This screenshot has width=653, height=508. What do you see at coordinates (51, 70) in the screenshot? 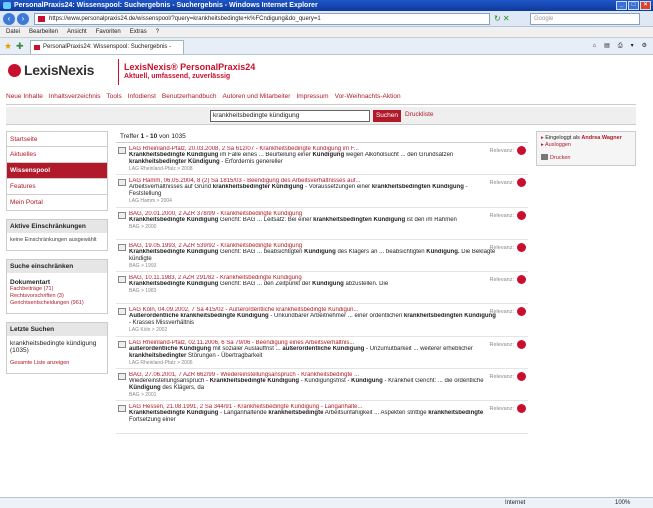
I see `lexisnexis-logo: LexisNexis` at bounding box center [51, 70].